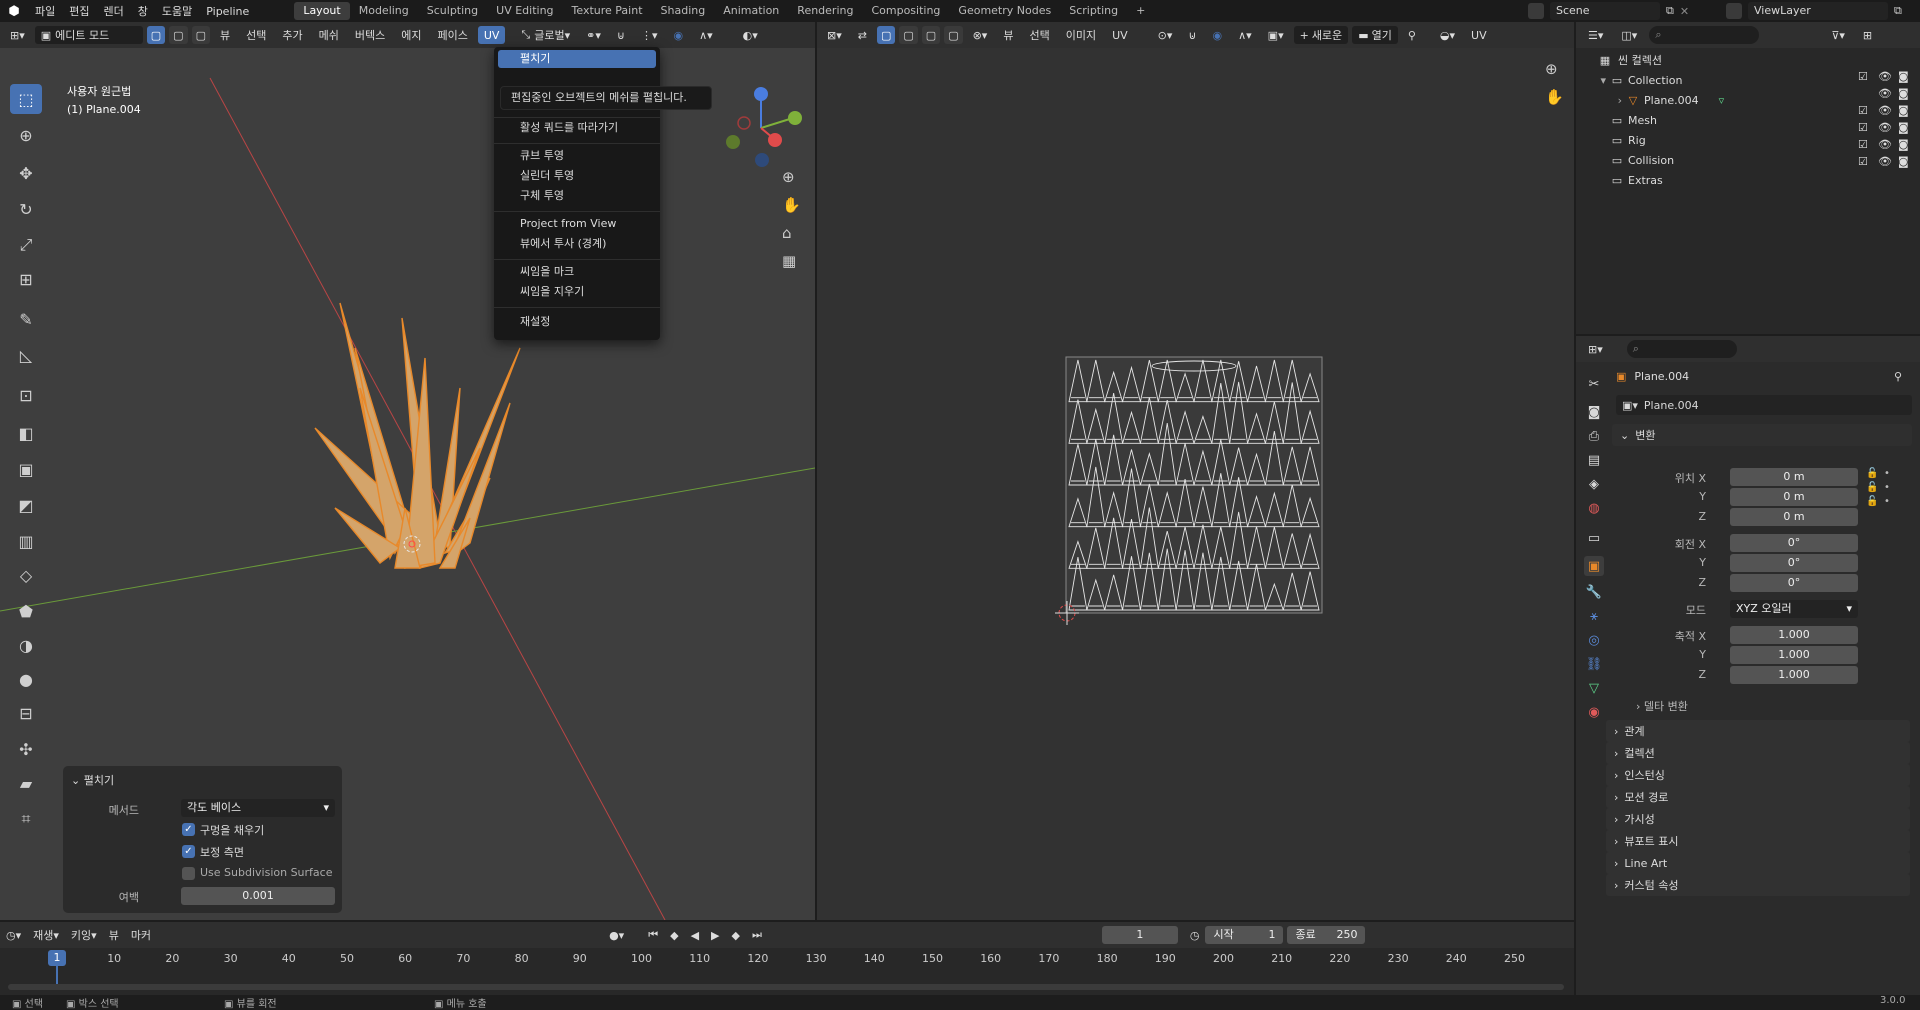 The height and width of the screenshot is (1010, 1920). What do you see at coordinates (26, 819) in the screenshot?
I see `rip-icon: ⌗` at bounding box center [26, 819].